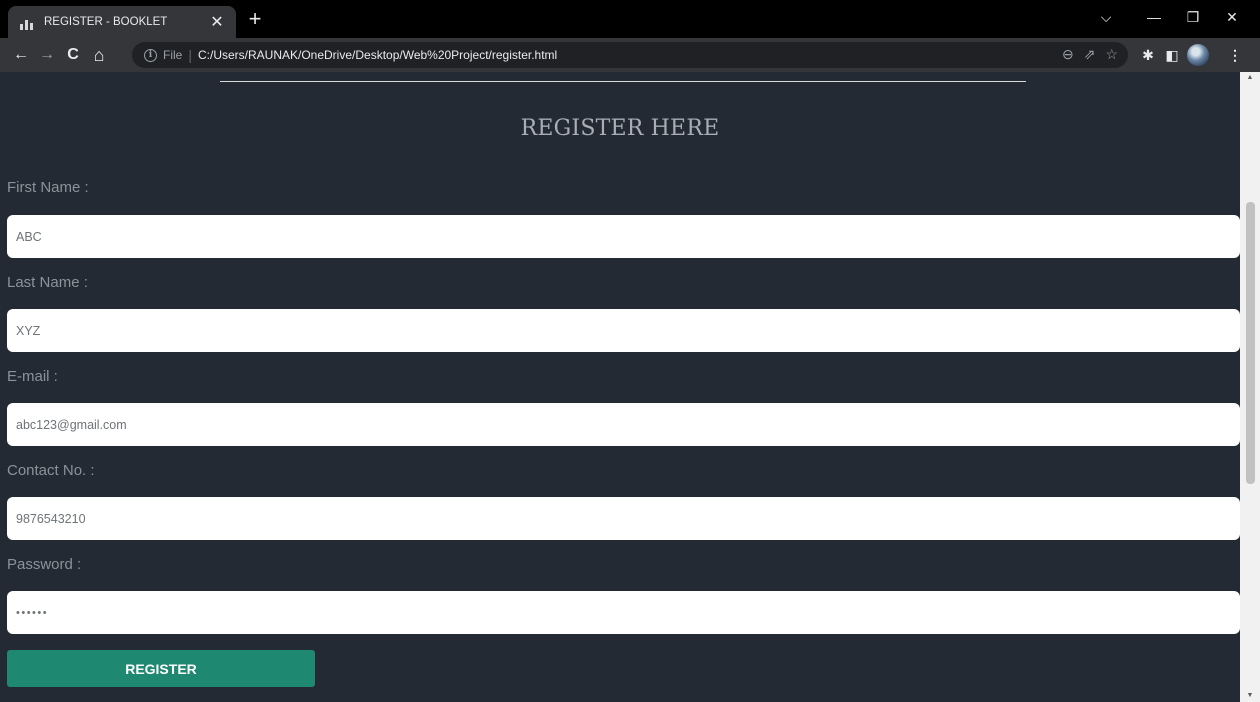 The height and width of the screenshot is (702, 1260). I want to click on scroll-up-arrow-icon: ▲, so click(1250, 78).